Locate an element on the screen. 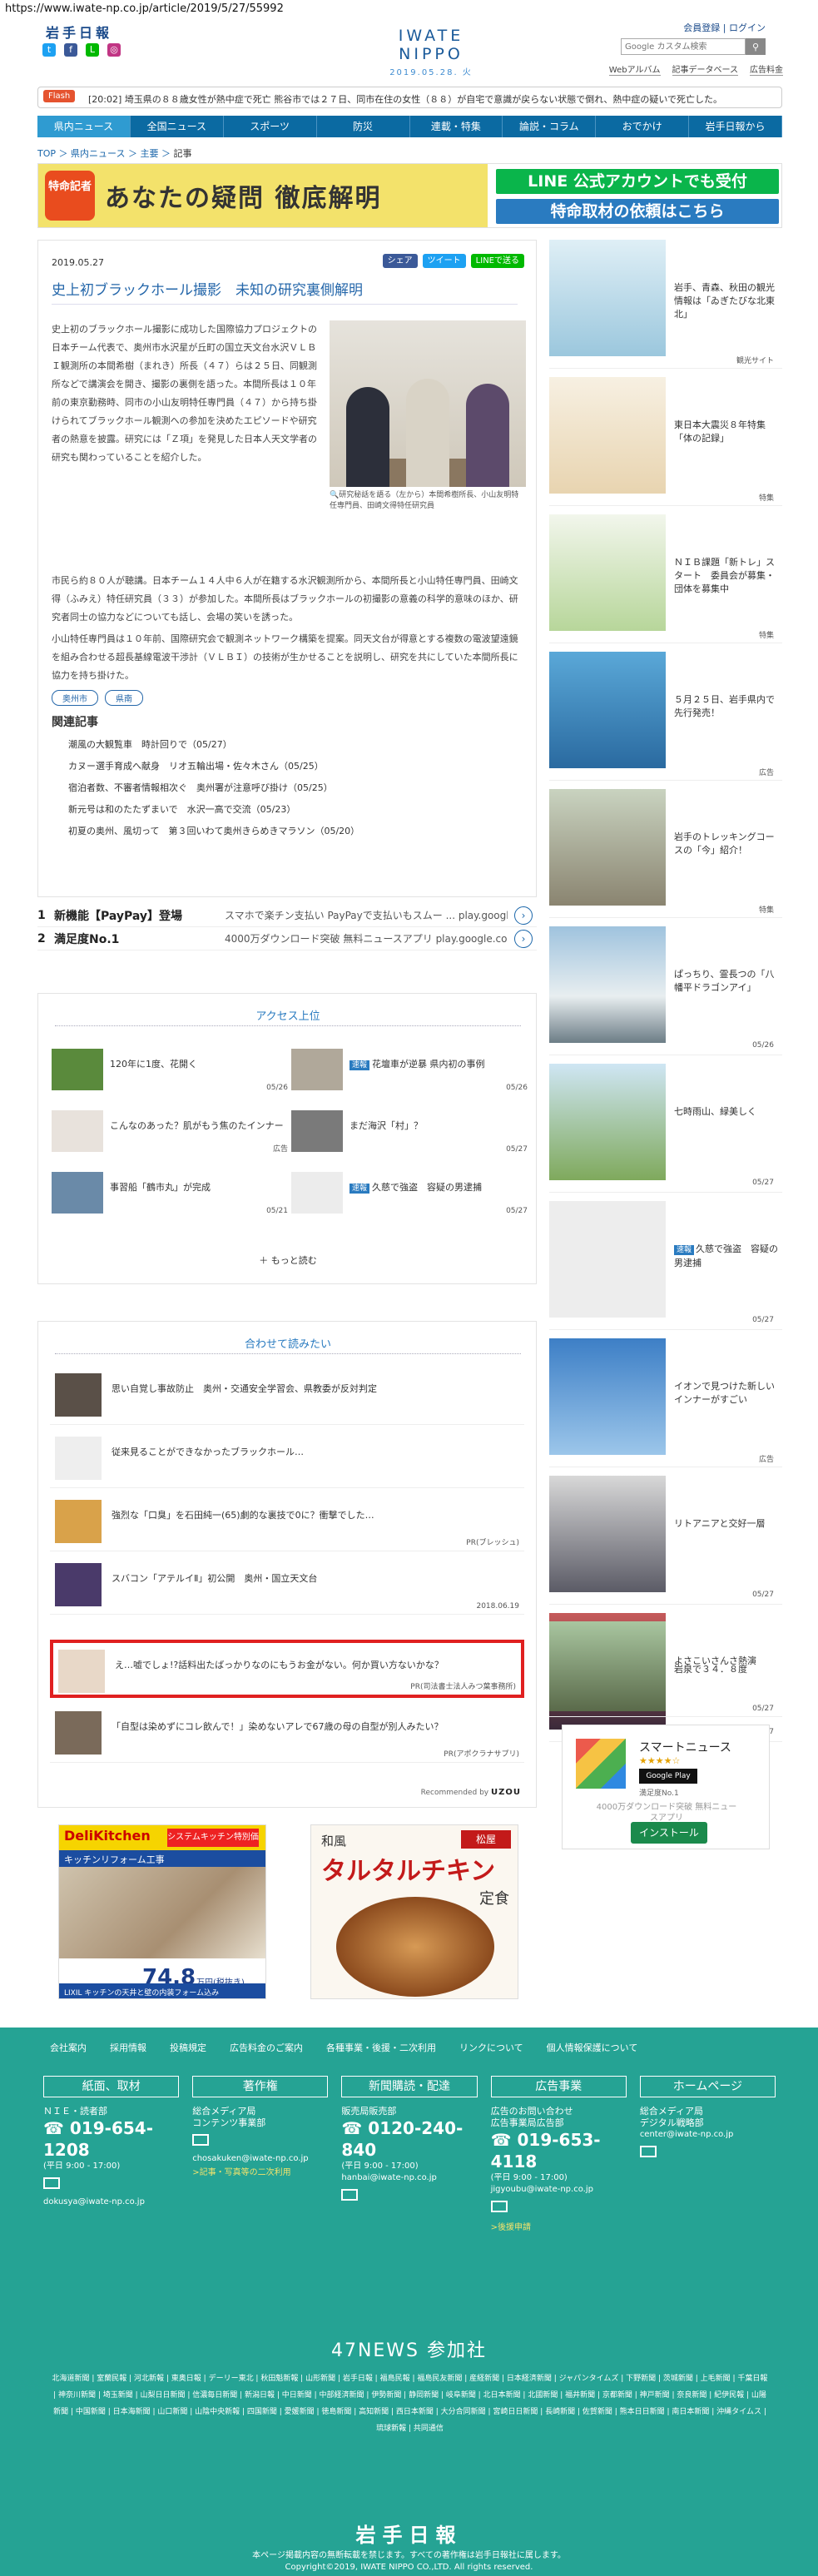 The image size is (818, 2576). ranking-item: 事習船「鶴市丸」が完成 05/21 is located at coordinates (172, 1194).